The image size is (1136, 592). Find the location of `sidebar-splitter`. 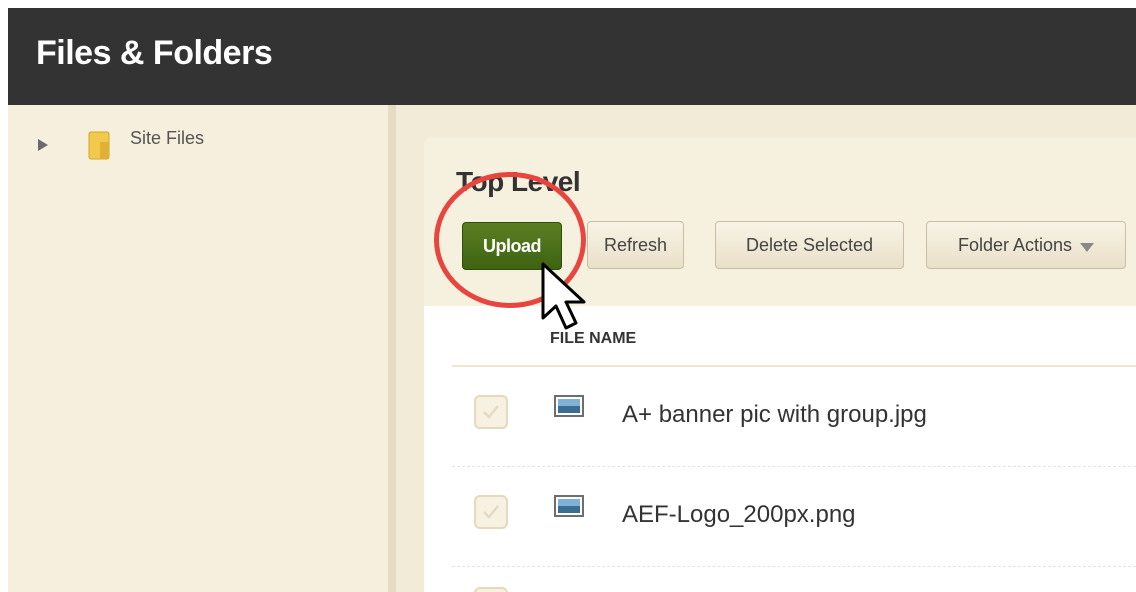

sidebar-splitter is located at coordinates (392, 348).